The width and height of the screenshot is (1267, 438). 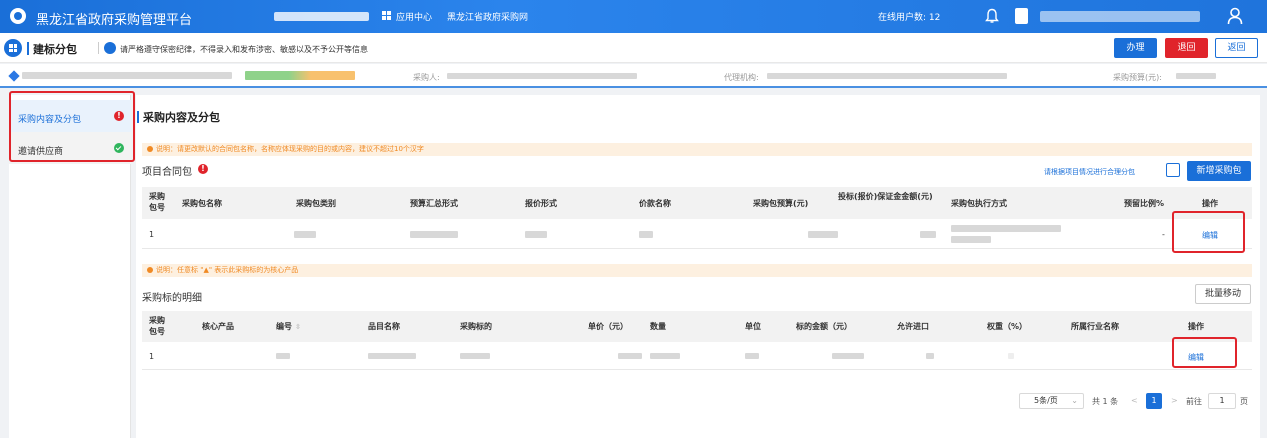 What do you see at coordinates (227, 270) in the screenshot?
I see `tip-text: 说明：任意标 "▲" 表示此采购标的为核心产品` at bounding box center [227, 270].